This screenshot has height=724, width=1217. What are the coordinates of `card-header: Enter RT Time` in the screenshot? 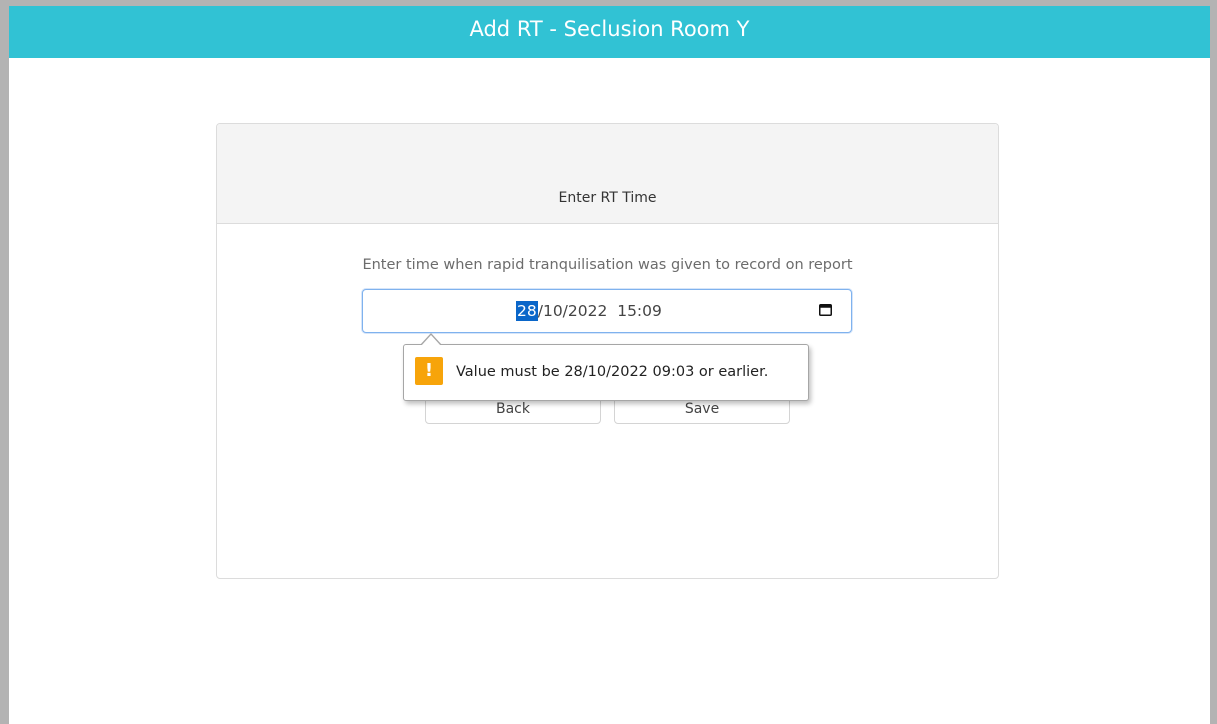 It's located at (607, 174).